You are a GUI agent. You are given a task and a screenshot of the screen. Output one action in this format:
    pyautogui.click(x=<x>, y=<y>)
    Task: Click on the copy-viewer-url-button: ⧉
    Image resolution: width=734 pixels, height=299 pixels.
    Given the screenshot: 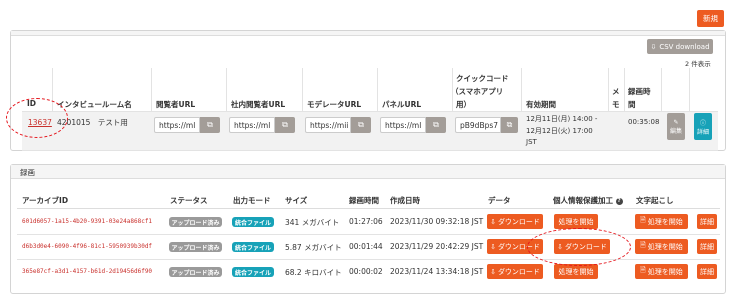 What is the action you would take?
    pyautogui.click(x=210, y=125)
    